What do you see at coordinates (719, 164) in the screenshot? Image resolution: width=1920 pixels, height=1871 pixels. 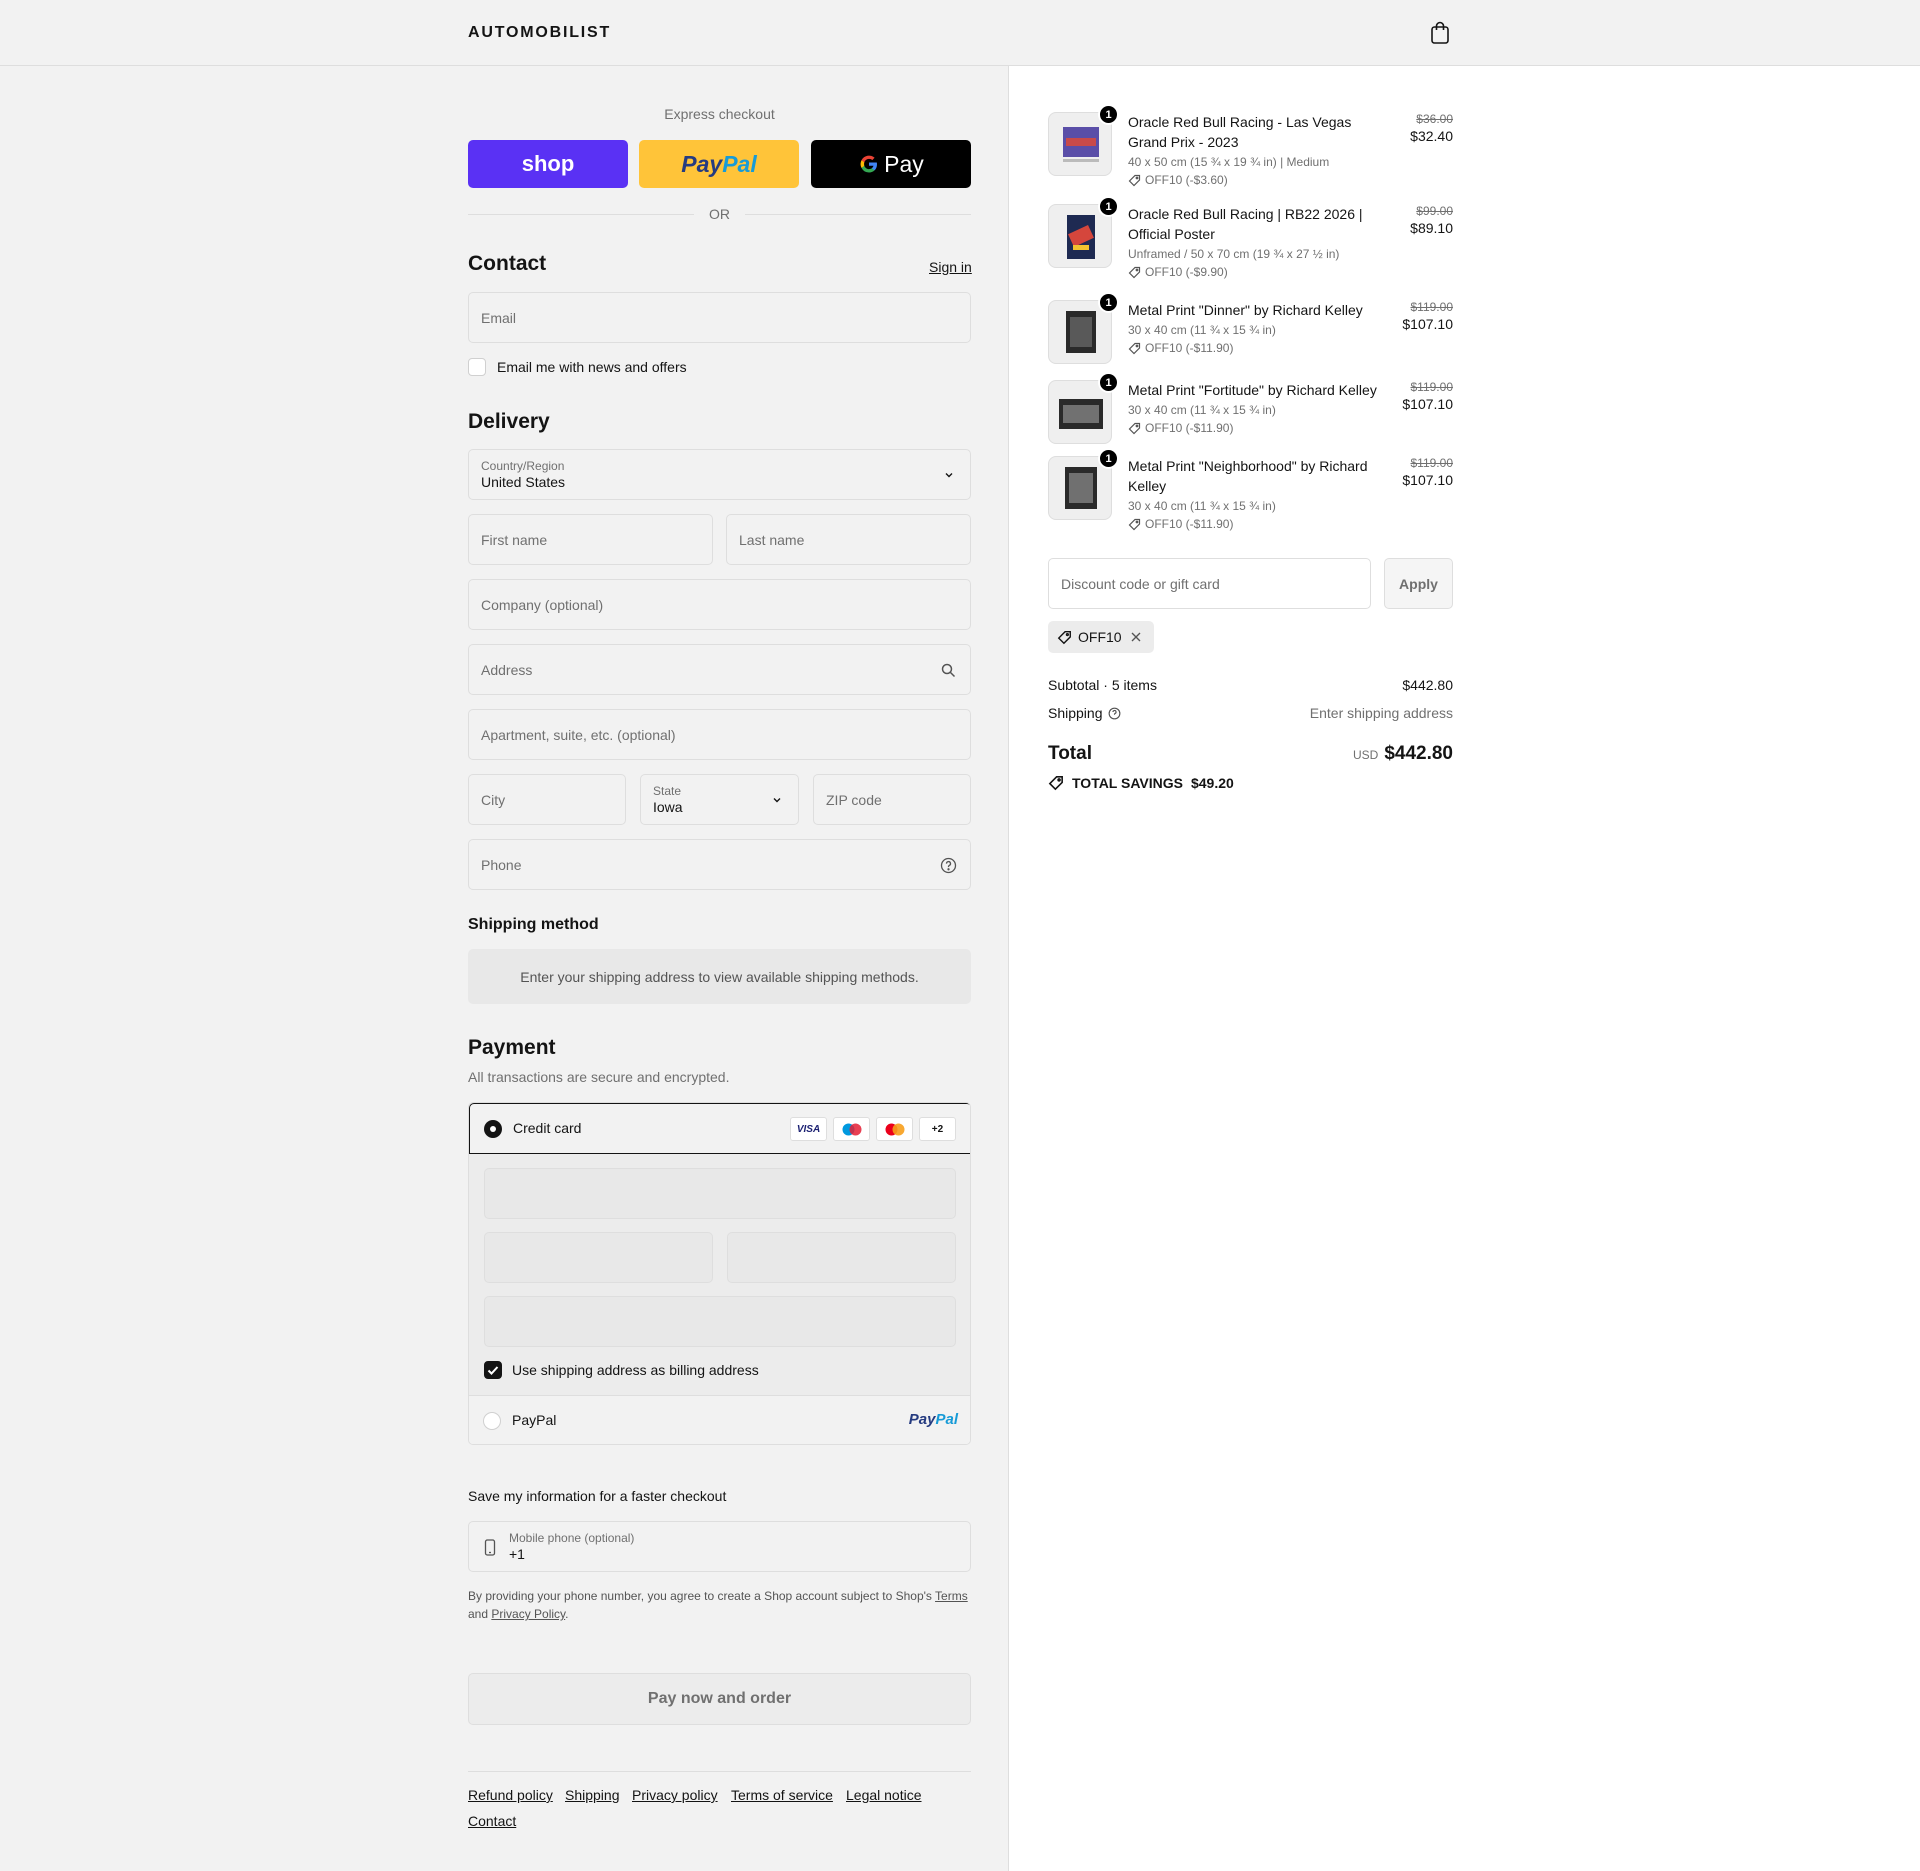 I see `paypal-express-button: Pay Pal` at bounding box center [719, 164].